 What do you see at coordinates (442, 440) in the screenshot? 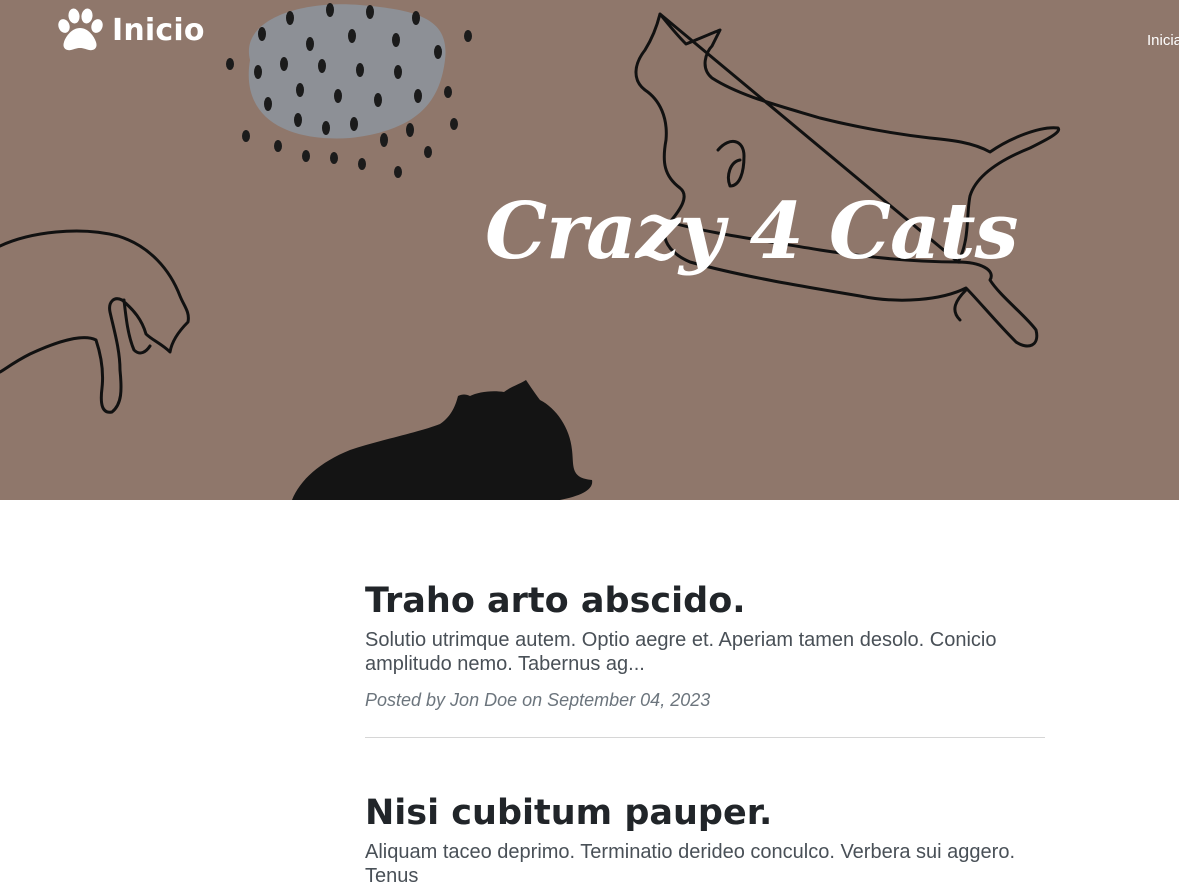
I see `black-cat-silhouette` at bounding box center [442, 440].